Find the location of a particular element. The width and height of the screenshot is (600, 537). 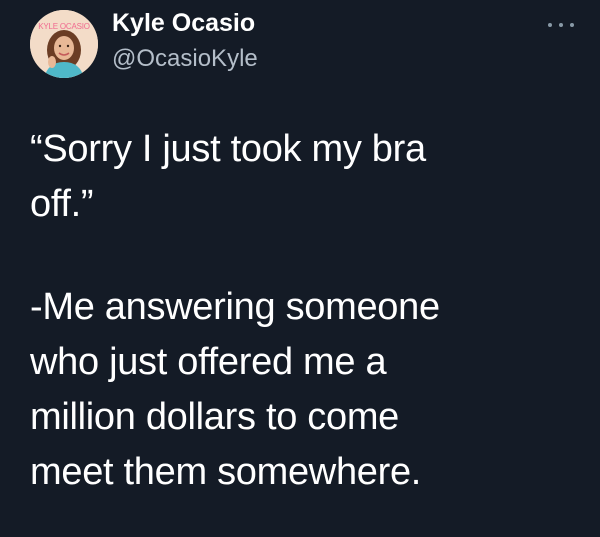

avatar-wordmark: KYLE OCASIO is located at coordinates (64, 26).